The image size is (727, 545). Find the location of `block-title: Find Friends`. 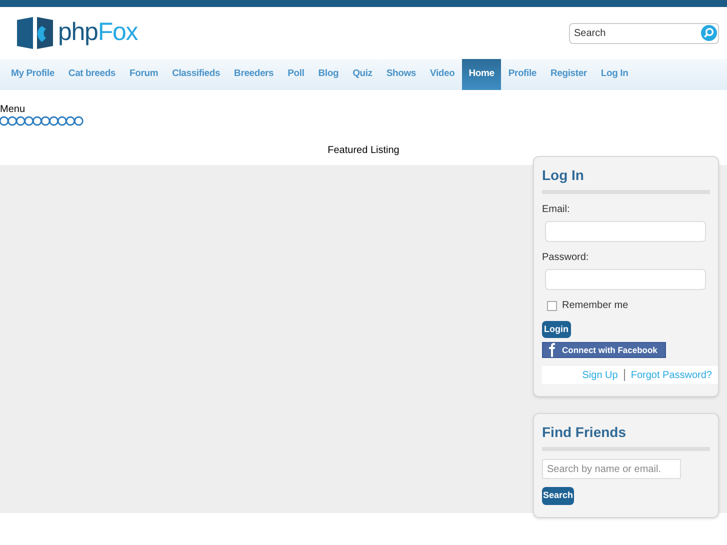

block-title: Find Friends is located at coordinates (626, 436).